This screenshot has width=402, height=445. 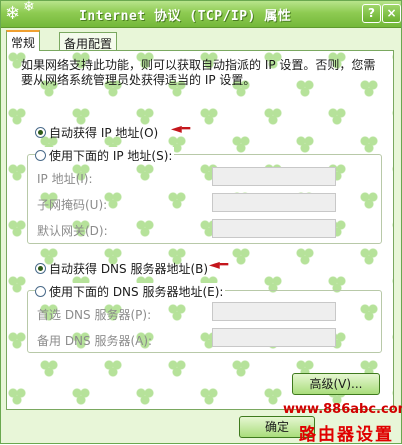 I want to click on watermark-text: 路由器设置, so click(x=346, y=435).